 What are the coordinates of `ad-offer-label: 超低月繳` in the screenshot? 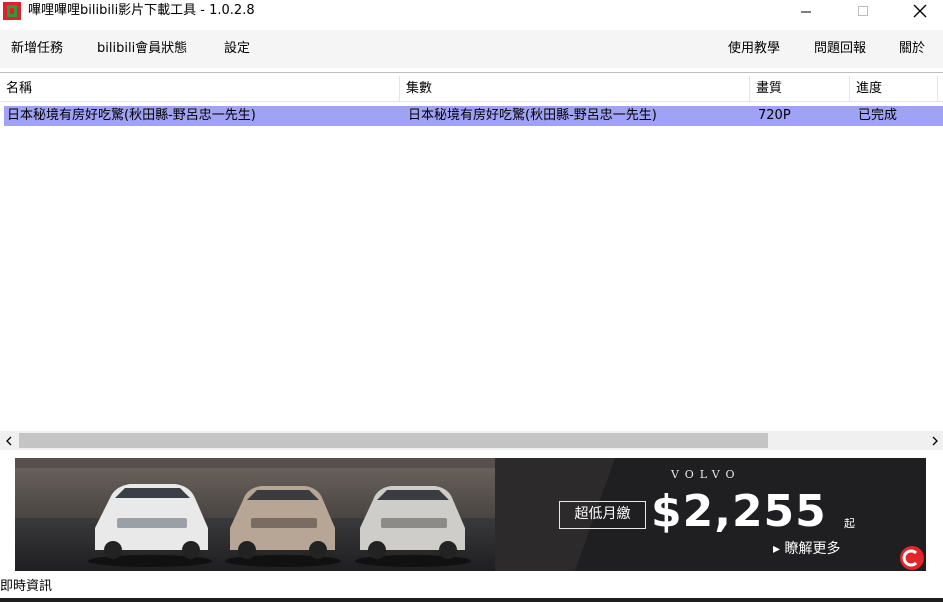 It's located at (602, 515).